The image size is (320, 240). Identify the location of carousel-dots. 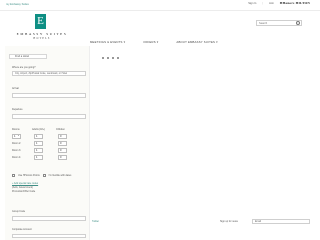
(110, 58).